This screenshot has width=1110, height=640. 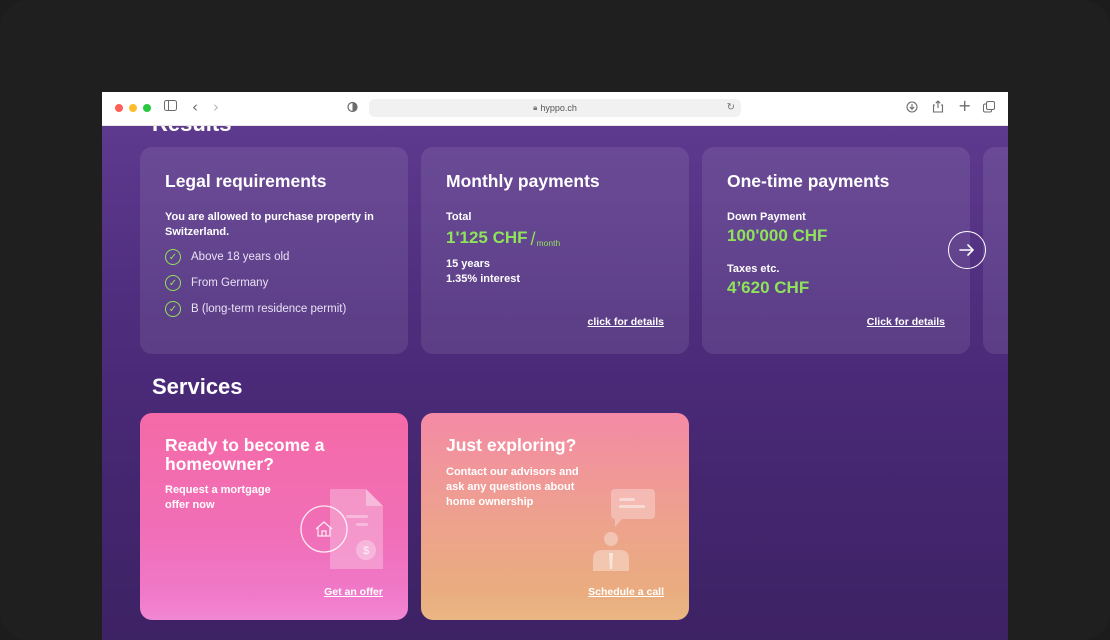 I want to click on check-label: From Germany, so click(x=230, y=283).